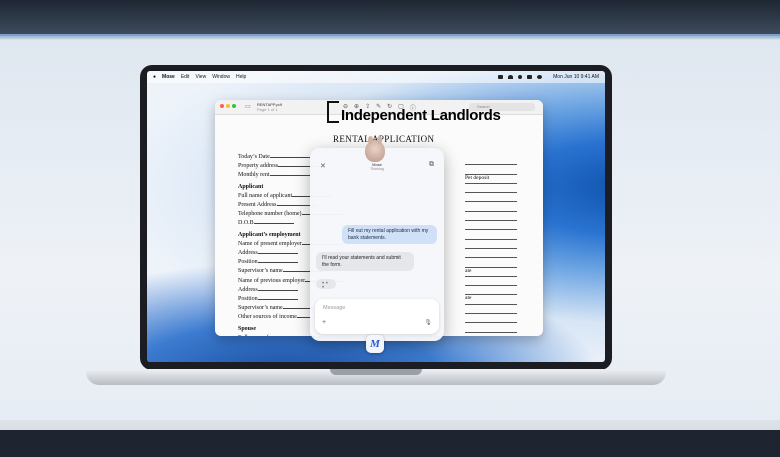 This screenshot has width=780, height=457. What do you see at coordinates (390, 443) in the screenshot?
I see `stage-floor-dark` at bounding box center [390, 443].